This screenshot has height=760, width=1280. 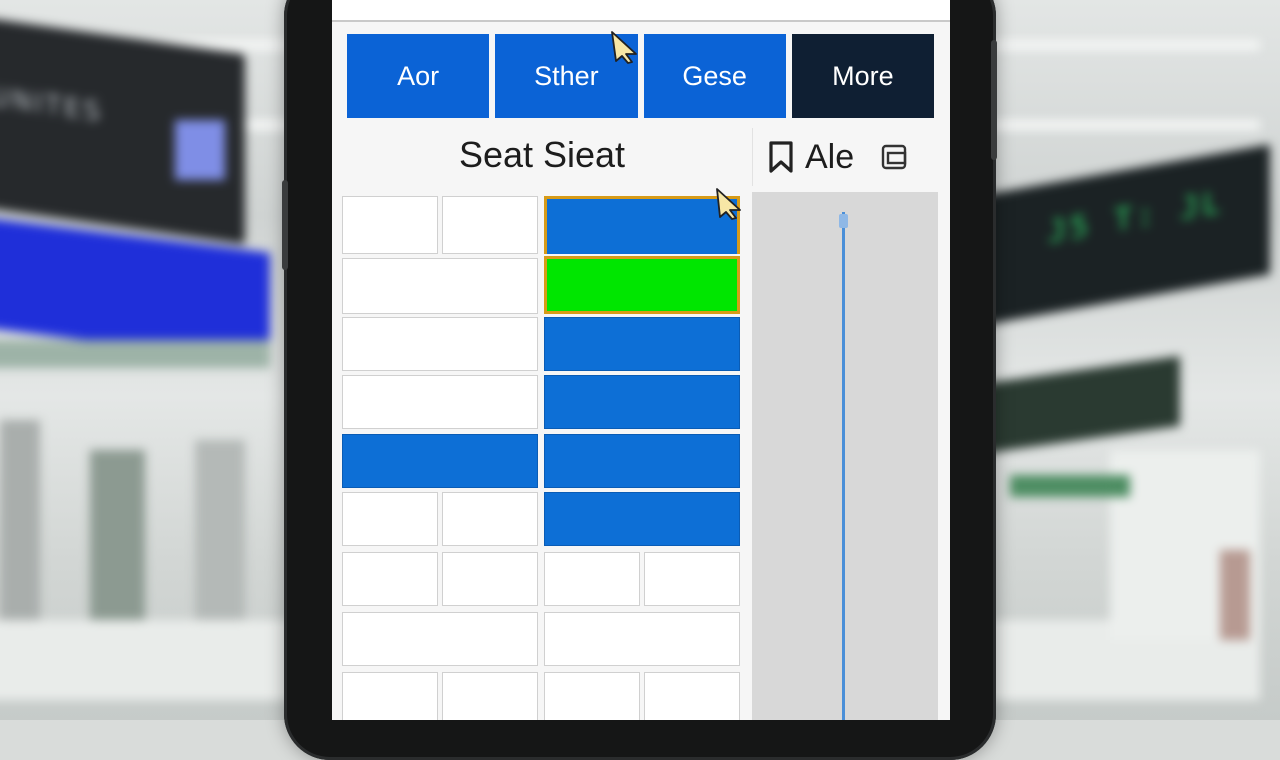 What do you see at coordinates (843, 466) in the screenshot?
I see `scroll-track` at bounding box center [843, 466].